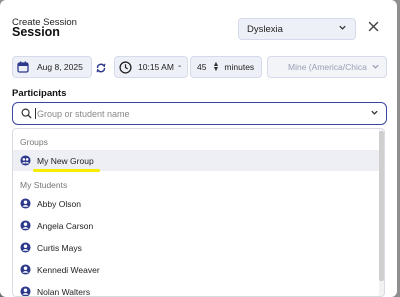 The width and height of the screenshot is (400, 297). What do you see at coordinates (197, 289) in the screenshot?
I see `student-option: Nolan Walters` at bounding box center [197, 289].